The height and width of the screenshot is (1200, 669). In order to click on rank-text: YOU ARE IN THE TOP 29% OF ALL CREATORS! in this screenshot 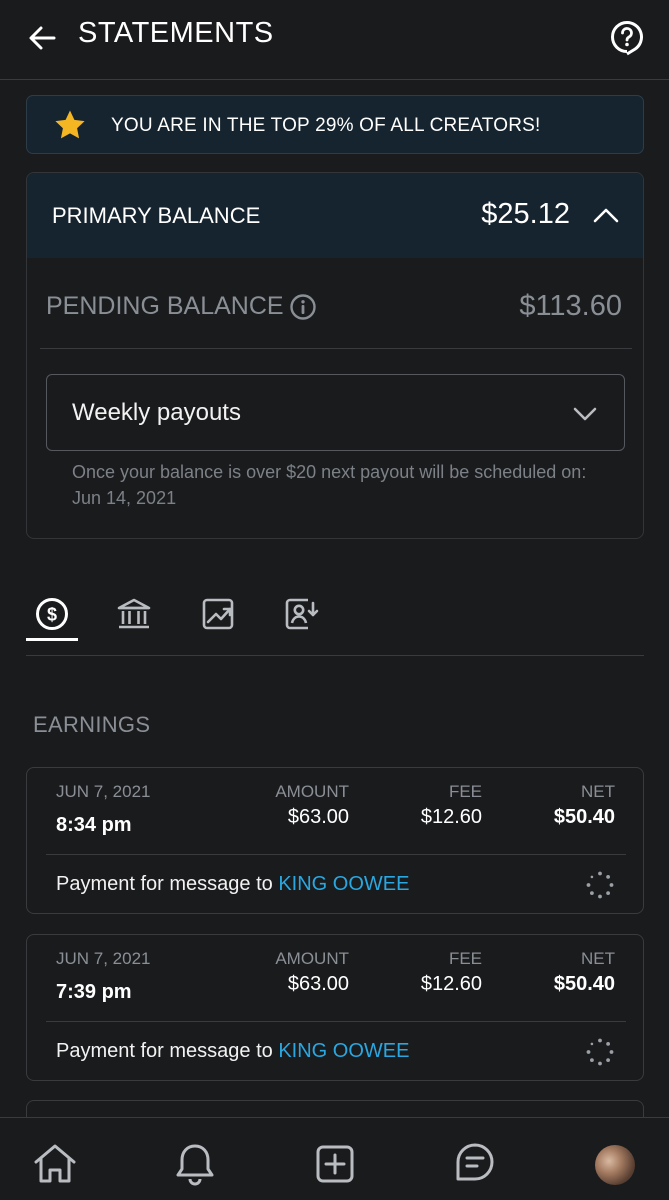, I will do `click(326, 125)`.